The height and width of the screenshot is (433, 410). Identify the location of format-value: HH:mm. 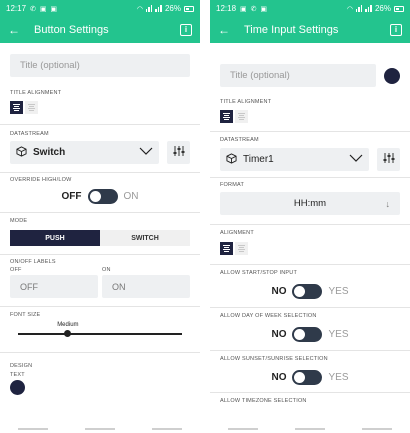
(310, 203).